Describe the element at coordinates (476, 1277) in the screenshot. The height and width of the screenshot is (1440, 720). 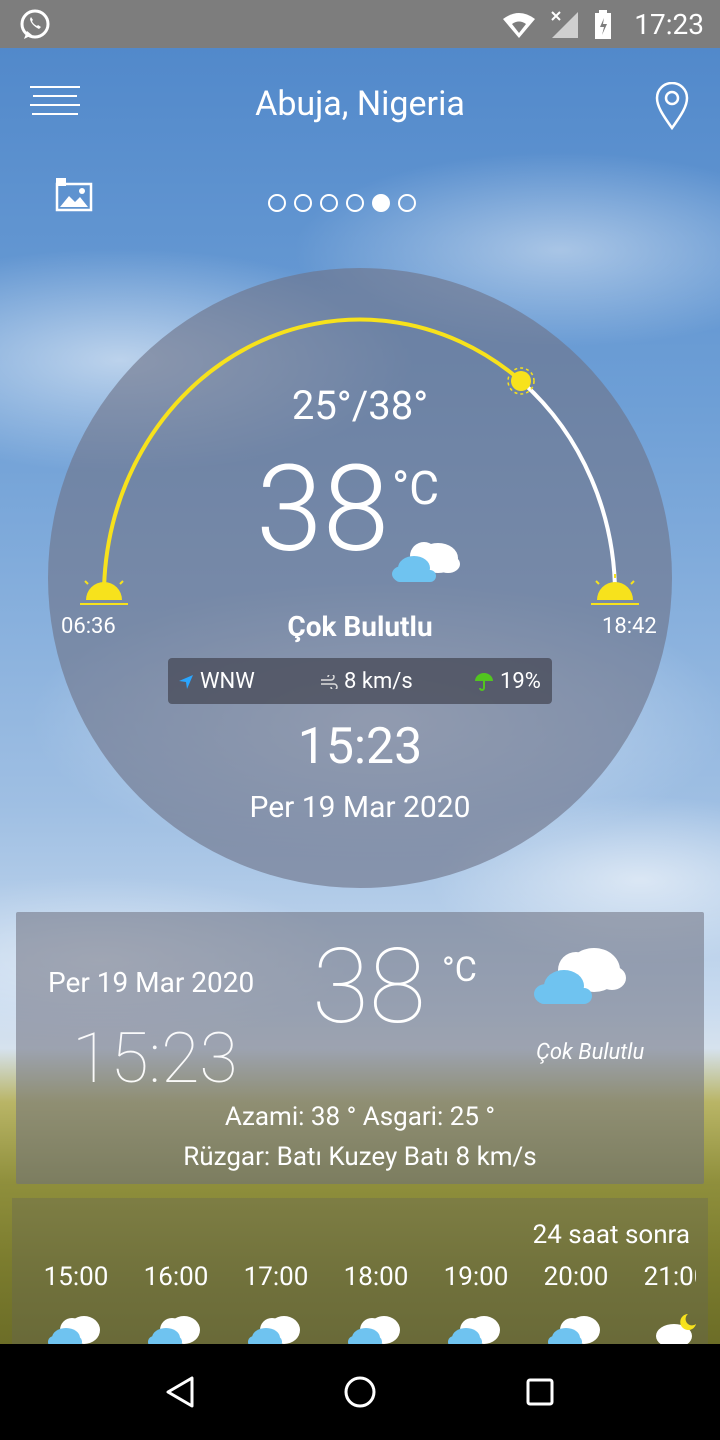
I see `hour-time: 19:00` at that location.